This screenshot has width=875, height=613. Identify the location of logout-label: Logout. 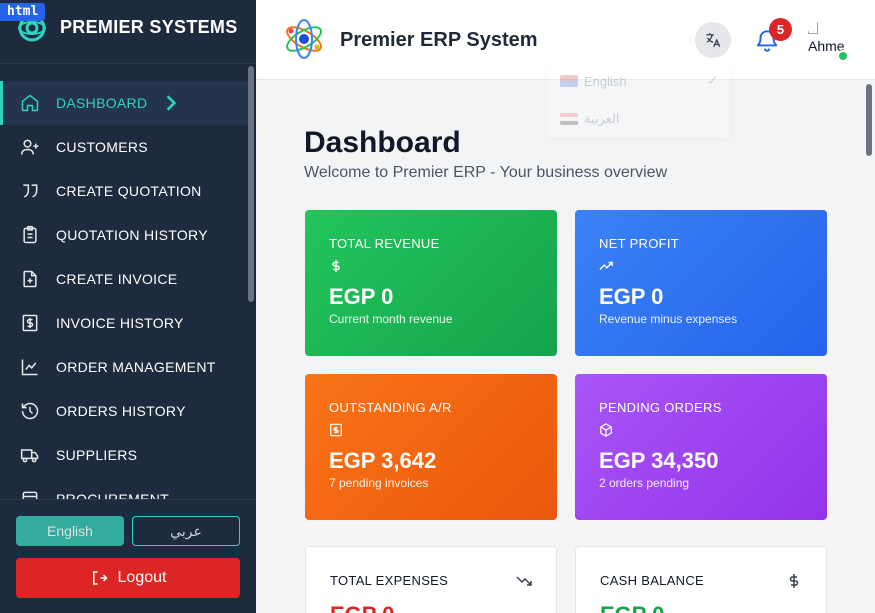
(142, 577).